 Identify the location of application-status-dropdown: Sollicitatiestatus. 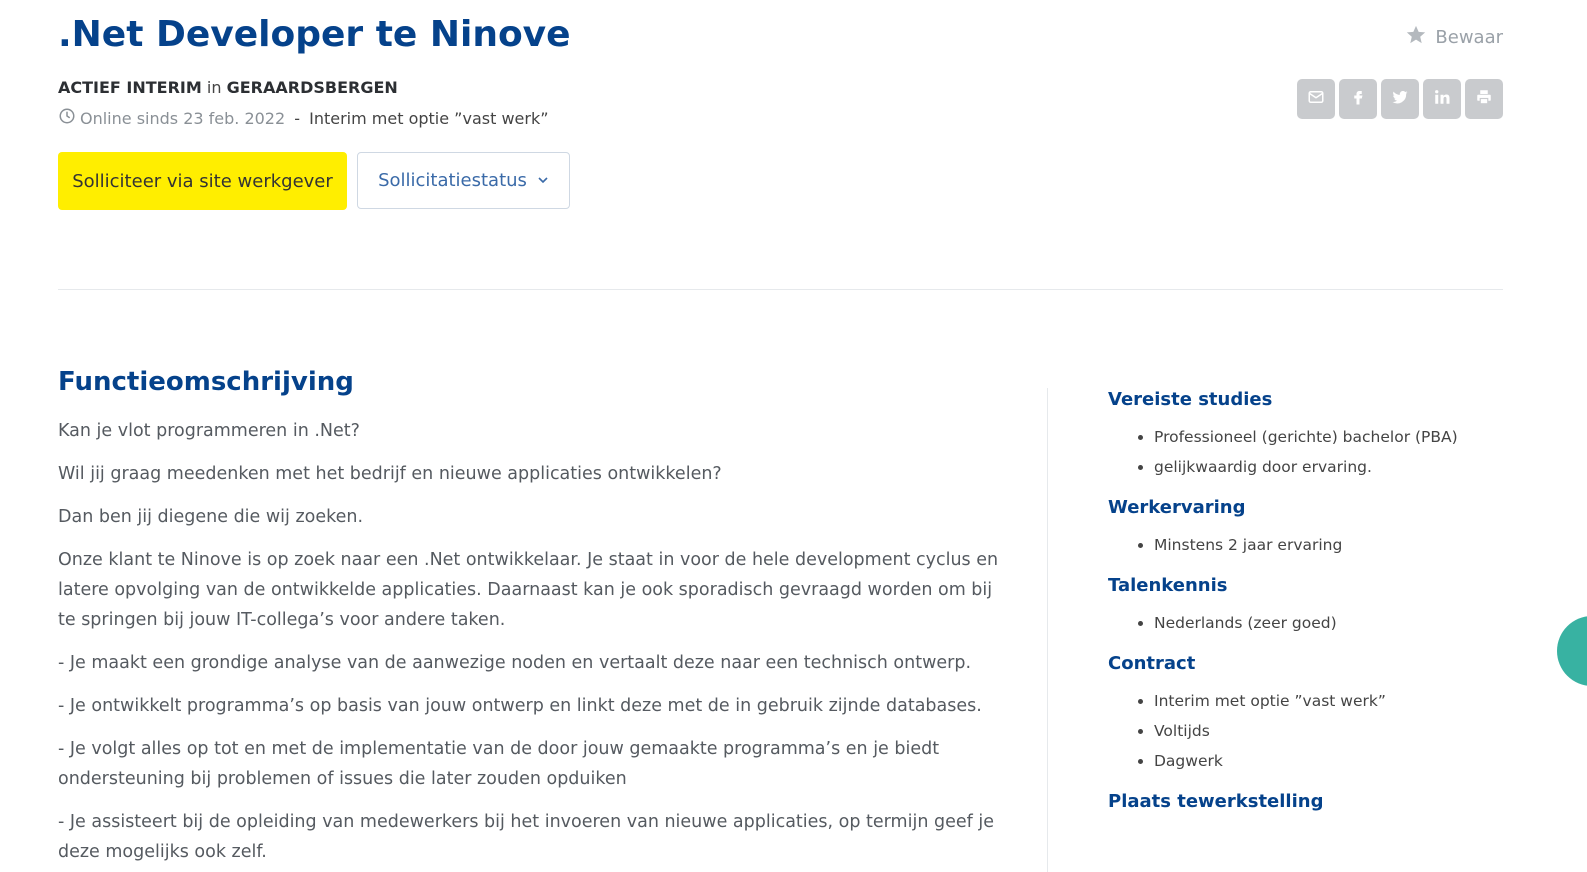
(463, 180).